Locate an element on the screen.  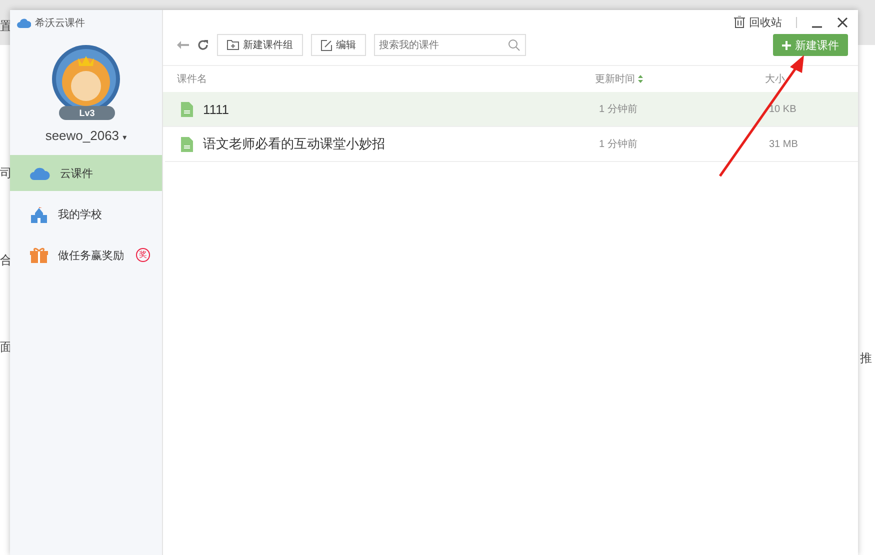
reward-badge: 奖 is located at coordinates (143, 255).